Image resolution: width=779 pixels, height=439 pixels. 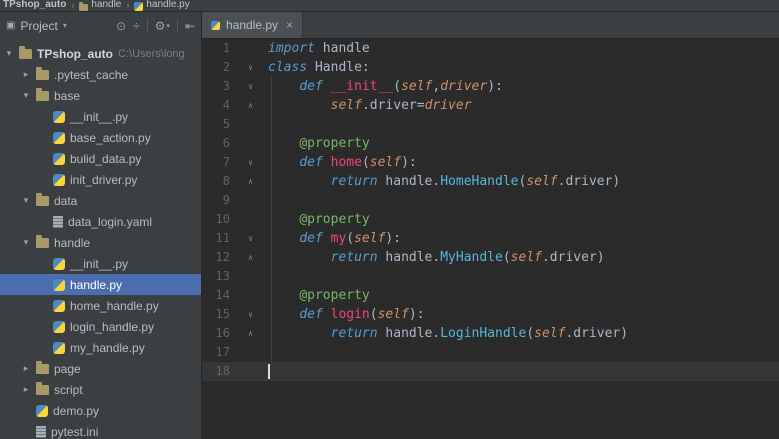 I want to click on code-text: @property, so click(x=519, y=219).